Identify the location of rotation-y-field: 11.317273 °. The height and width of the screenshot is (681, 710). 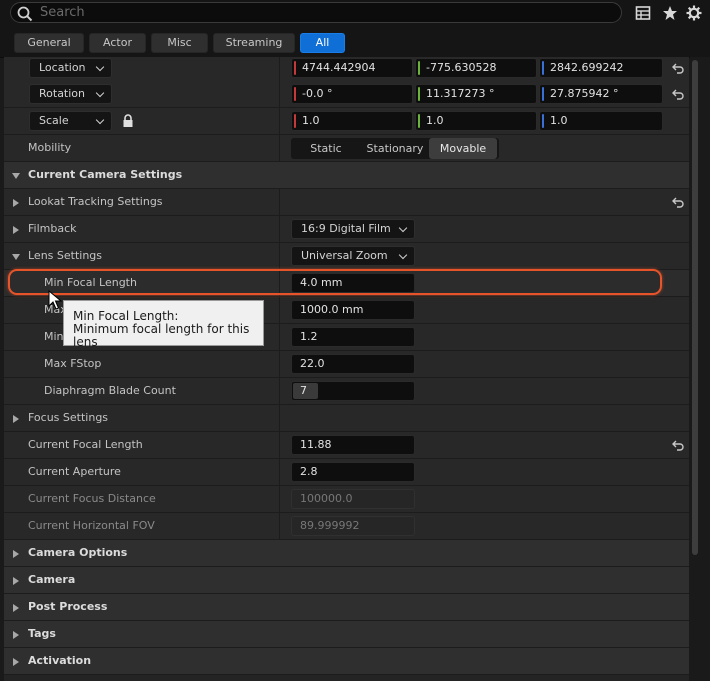
(476, 94).